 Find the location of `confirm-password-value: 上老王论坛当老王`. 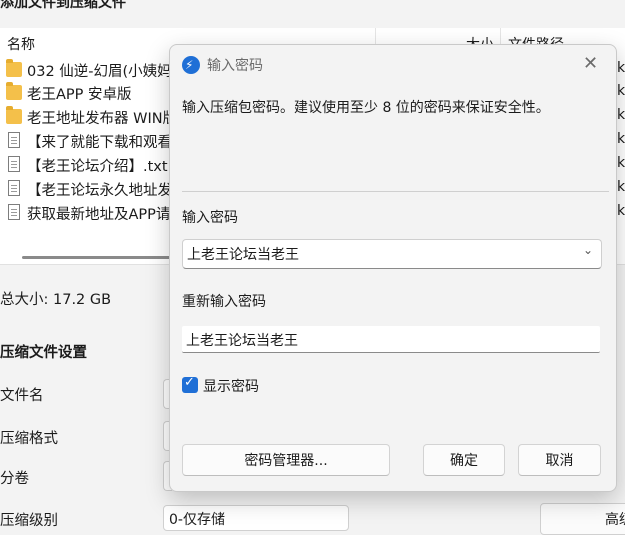

confirm-password-value: 上老王论坛当老王 is located at coordinates (242, 341).